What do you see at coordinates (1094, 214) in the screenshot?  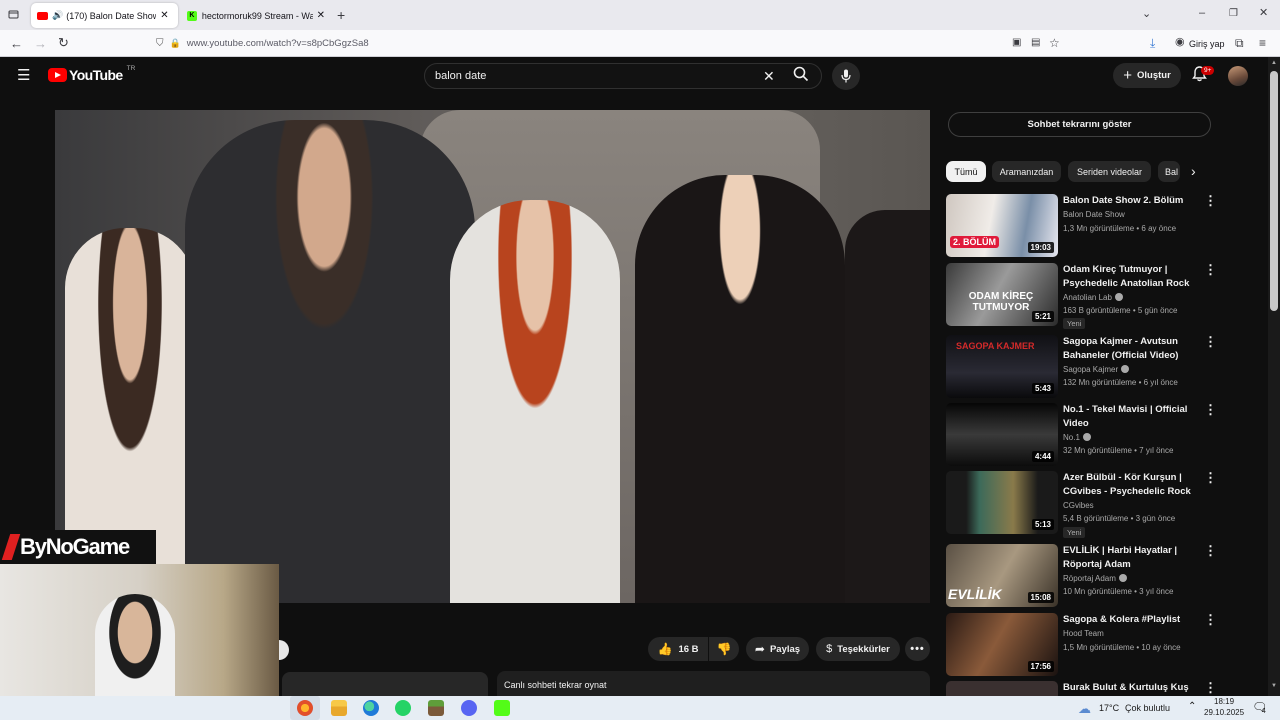 I see `channel-name: Balon Date Show` at bounding box center [1094, 214].